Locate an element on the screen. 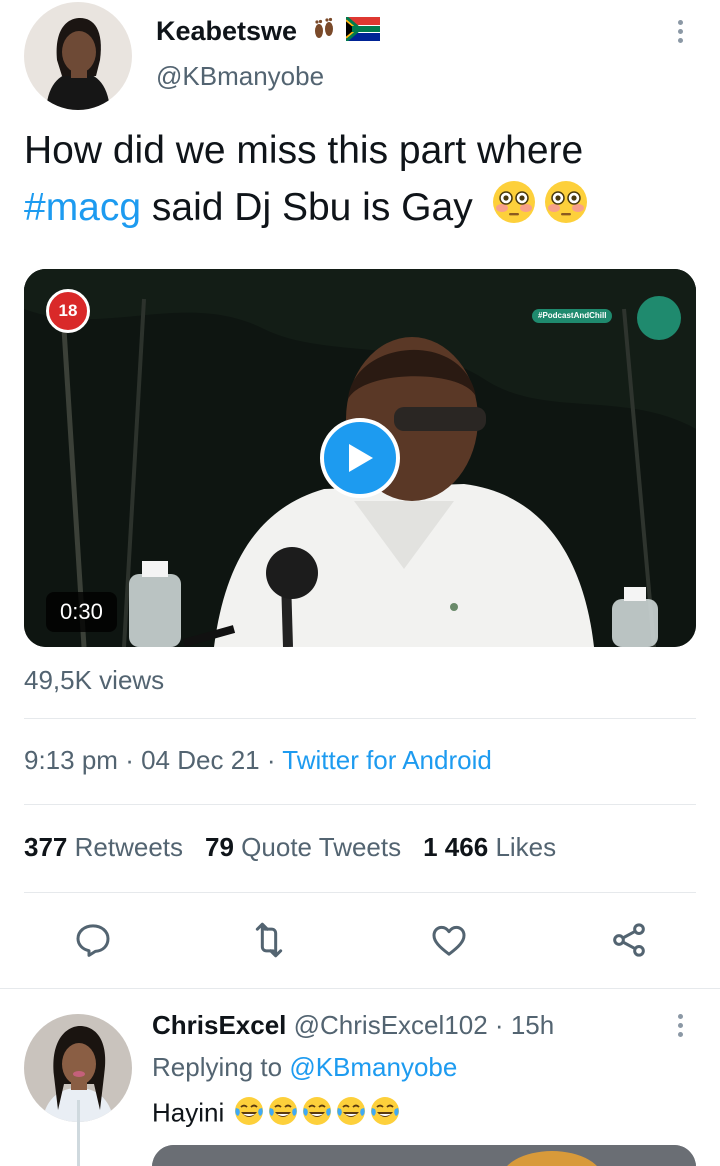 The image size is (720, 1166). tweet-stats: 377 Retweets 79 Quote Tweets 1 466 Likes is located at coordinates (290, 847).